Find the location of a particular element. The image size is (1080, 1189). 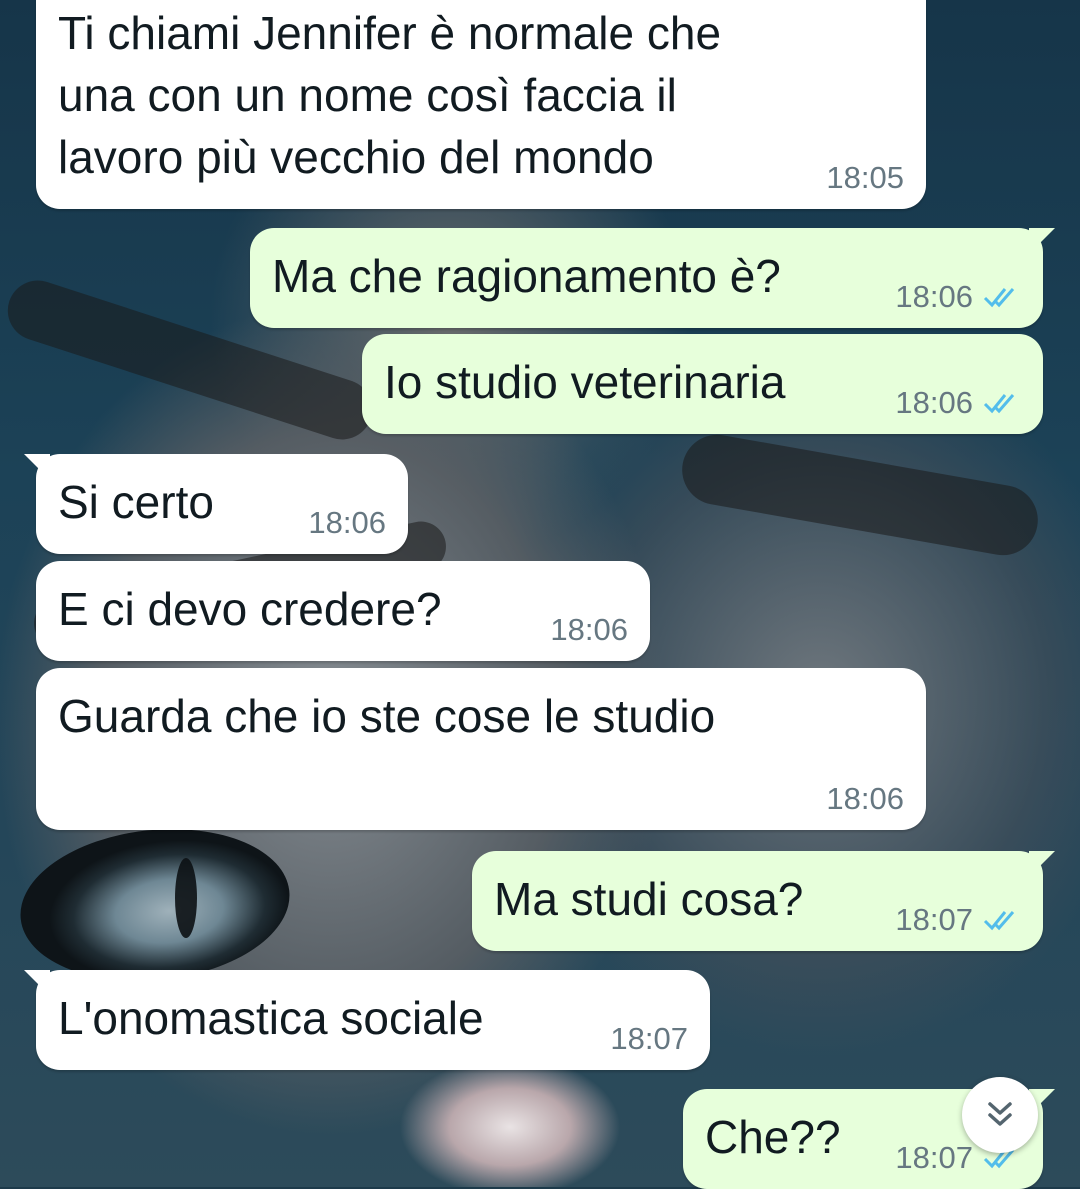

message-time: 18:05 is located at coordinates (865, 177).